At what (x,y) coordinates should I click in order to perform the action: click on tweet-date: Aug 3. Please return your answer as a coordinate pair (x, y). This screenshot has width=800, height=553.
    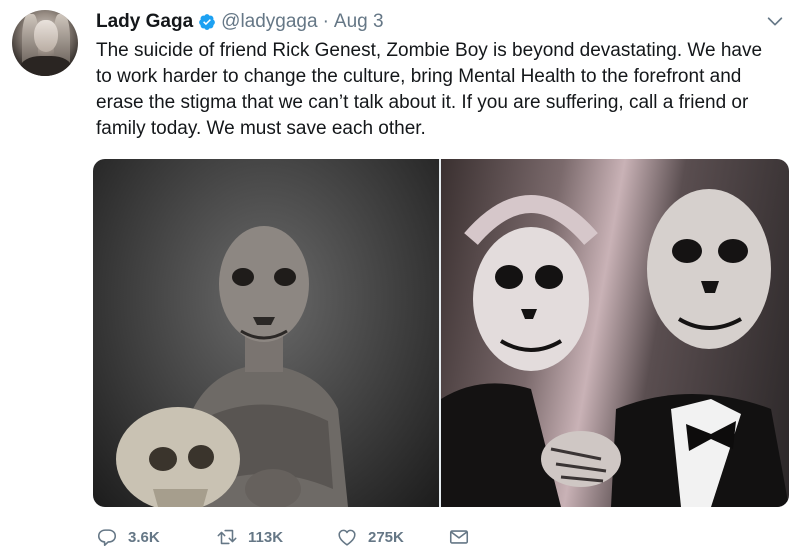
    Looking at the image, I should click on (359, 22).